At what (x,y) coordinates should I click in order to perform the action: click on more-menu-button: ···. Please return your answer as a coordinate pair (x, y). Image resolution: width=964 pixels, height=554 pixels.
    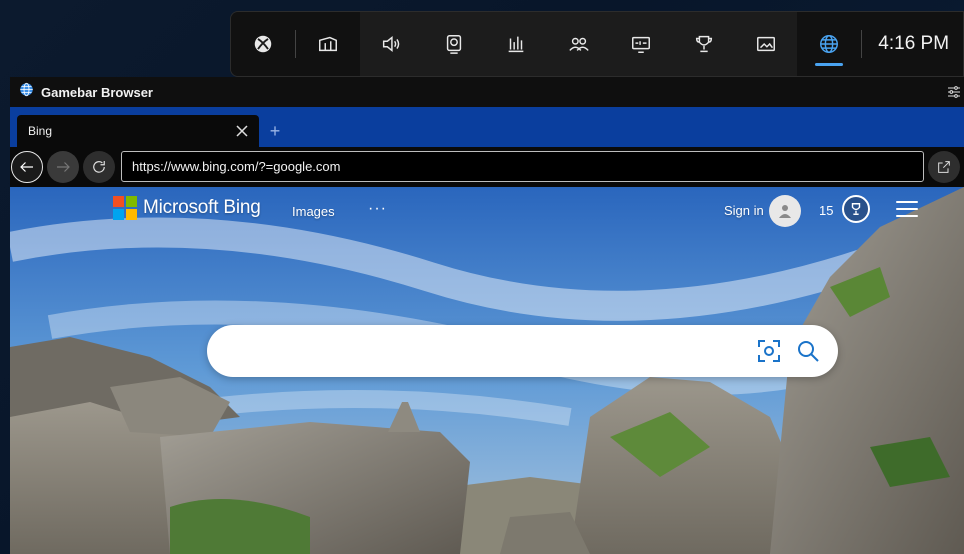
    Looking at the image, I should click on (377, 209).